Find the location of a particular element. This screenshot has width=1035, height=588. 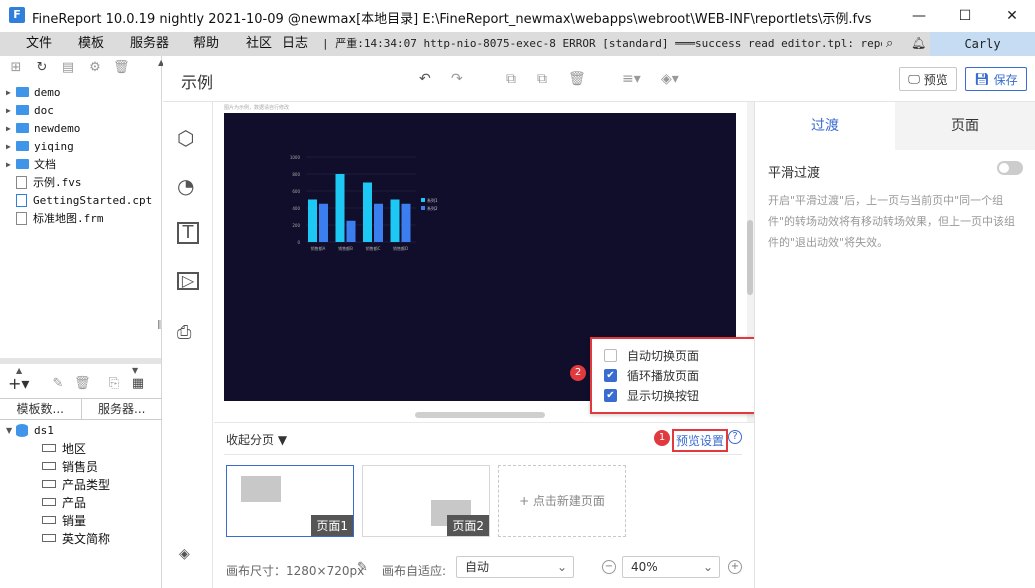

field-item: 产品 is located at coordinates (64, 502).